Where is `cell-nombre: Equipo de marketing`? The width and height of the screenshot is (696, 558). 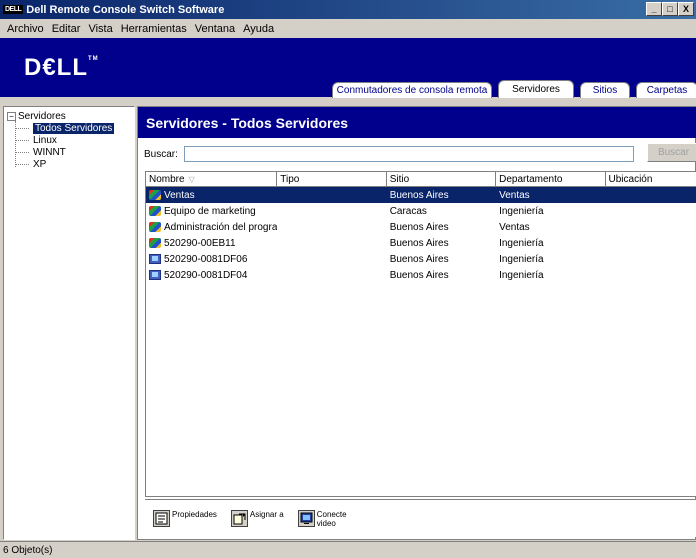
cell-nombre: Equipo de marketing is located at coordinates (211, 211).